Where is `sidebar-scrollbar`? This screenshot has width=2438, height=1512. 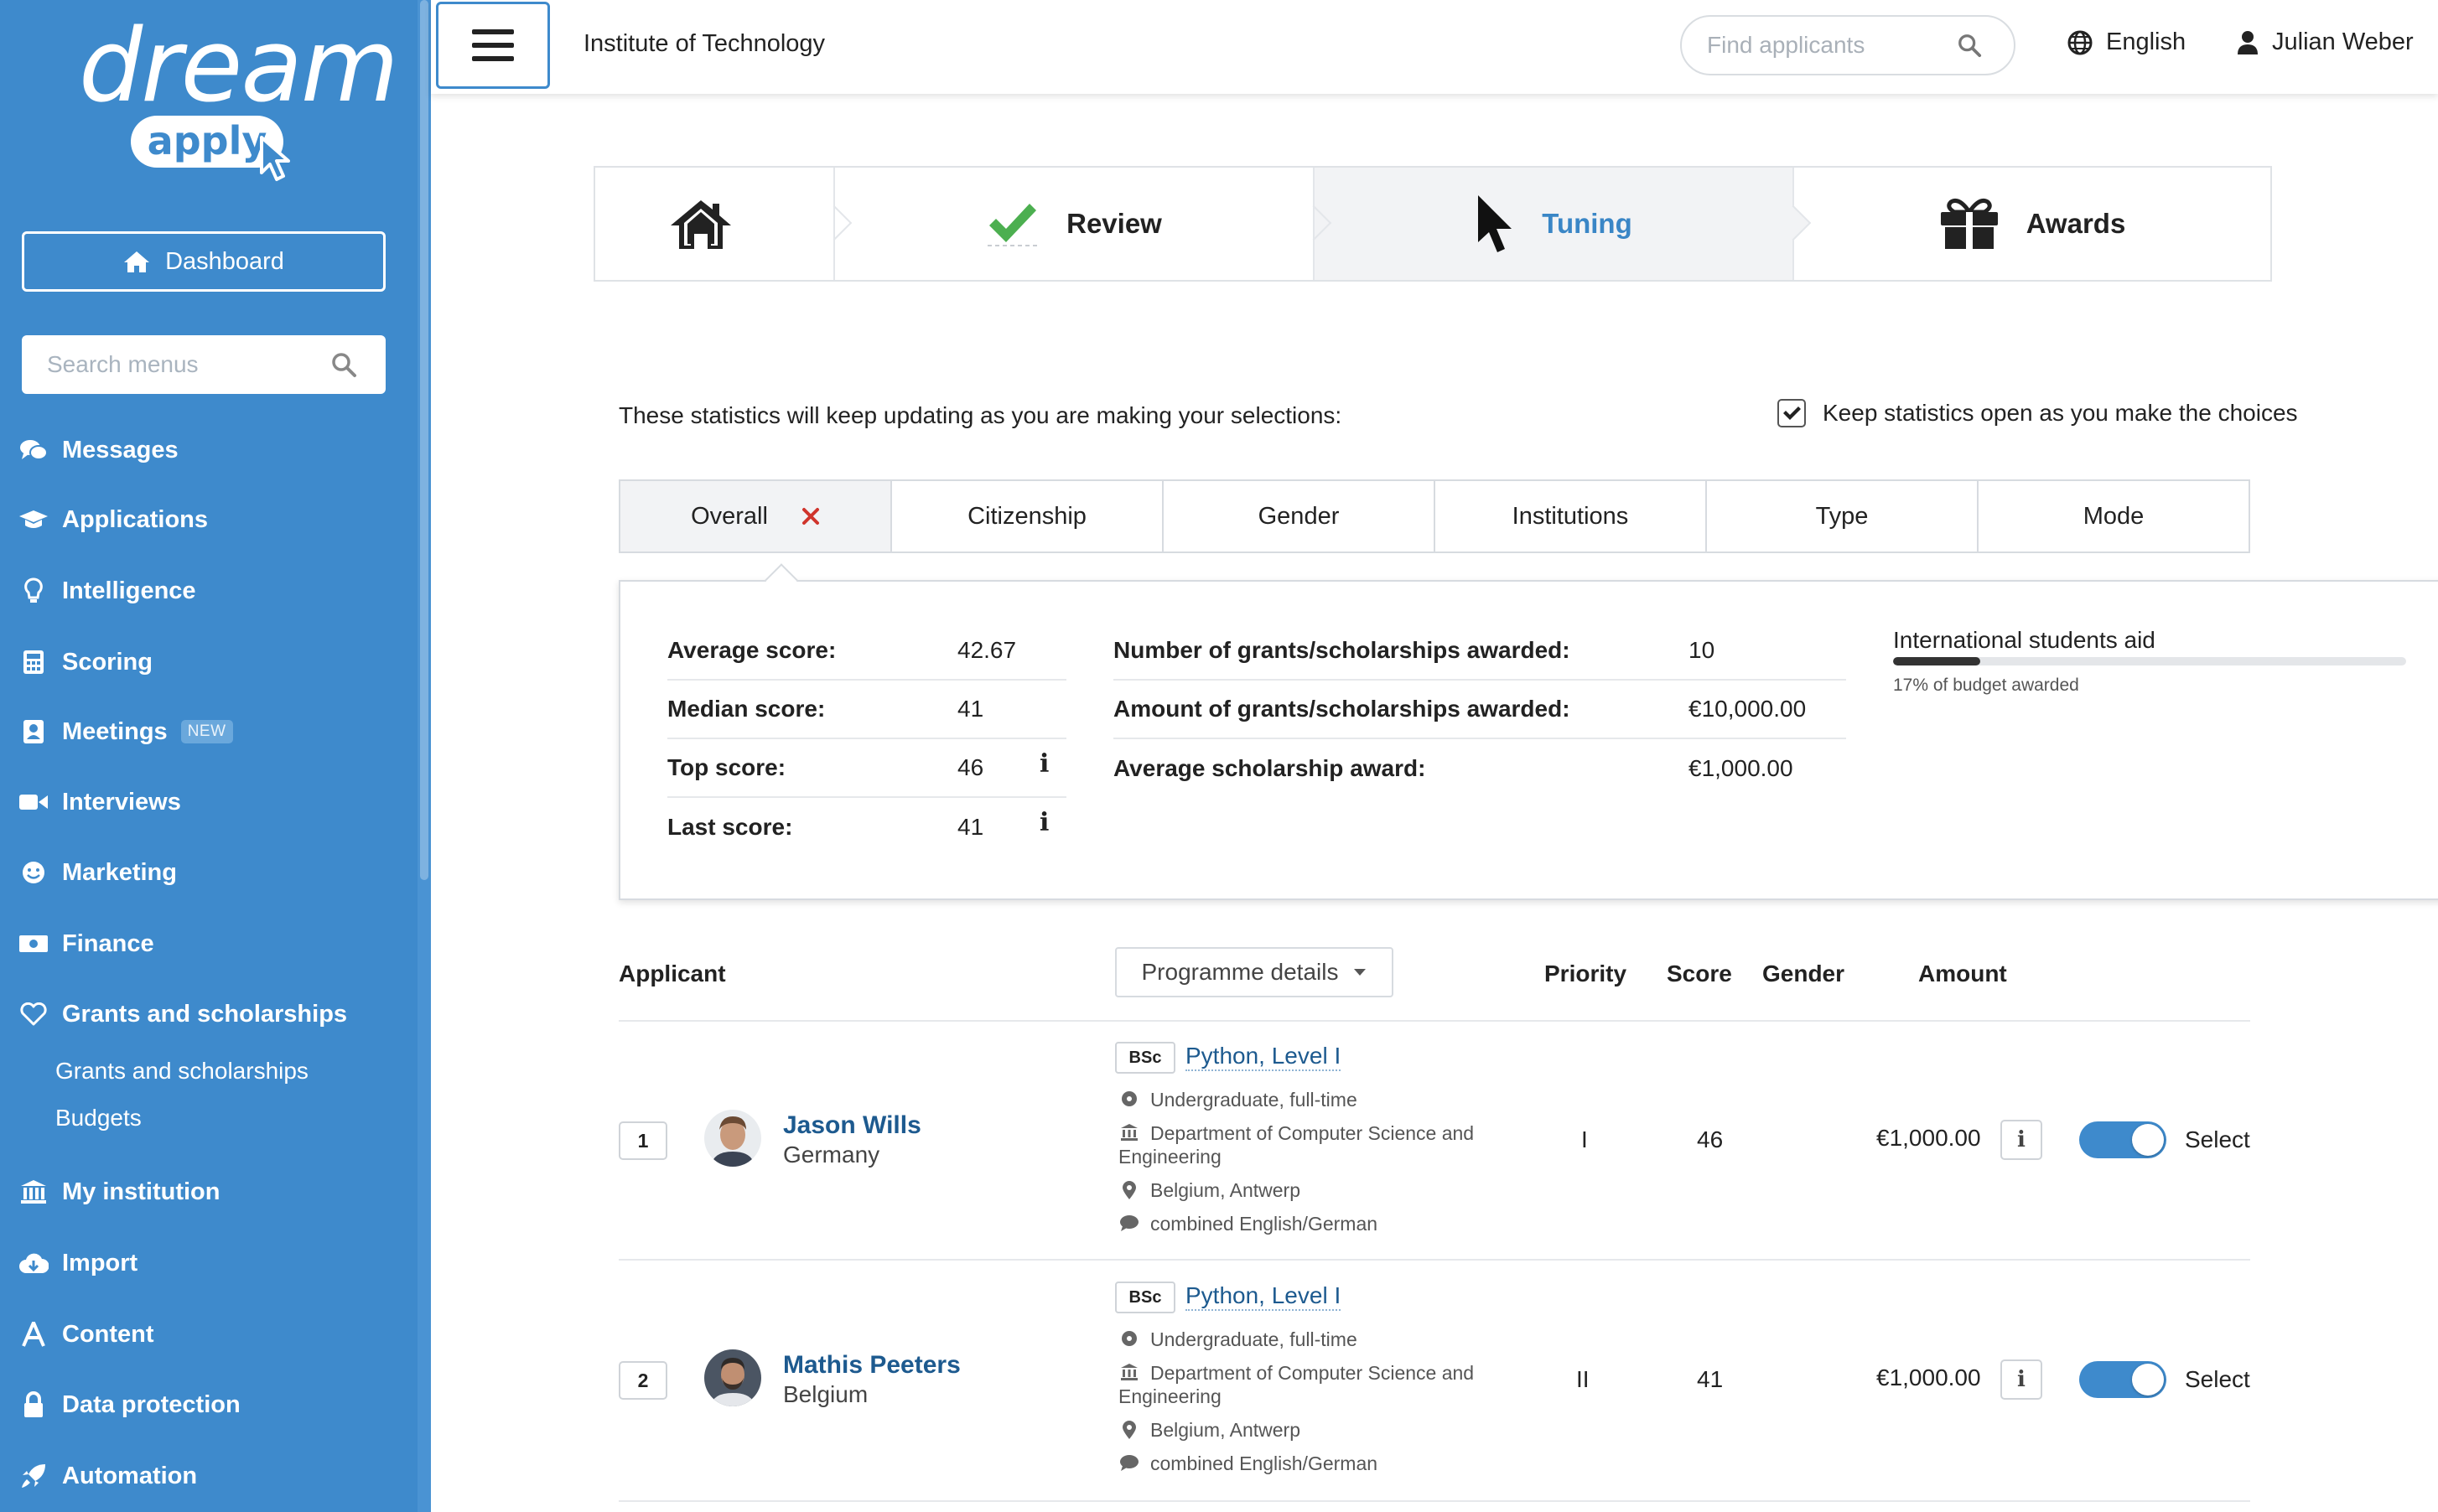
sidebar-scrollbar is located at coordinates (425, 756).